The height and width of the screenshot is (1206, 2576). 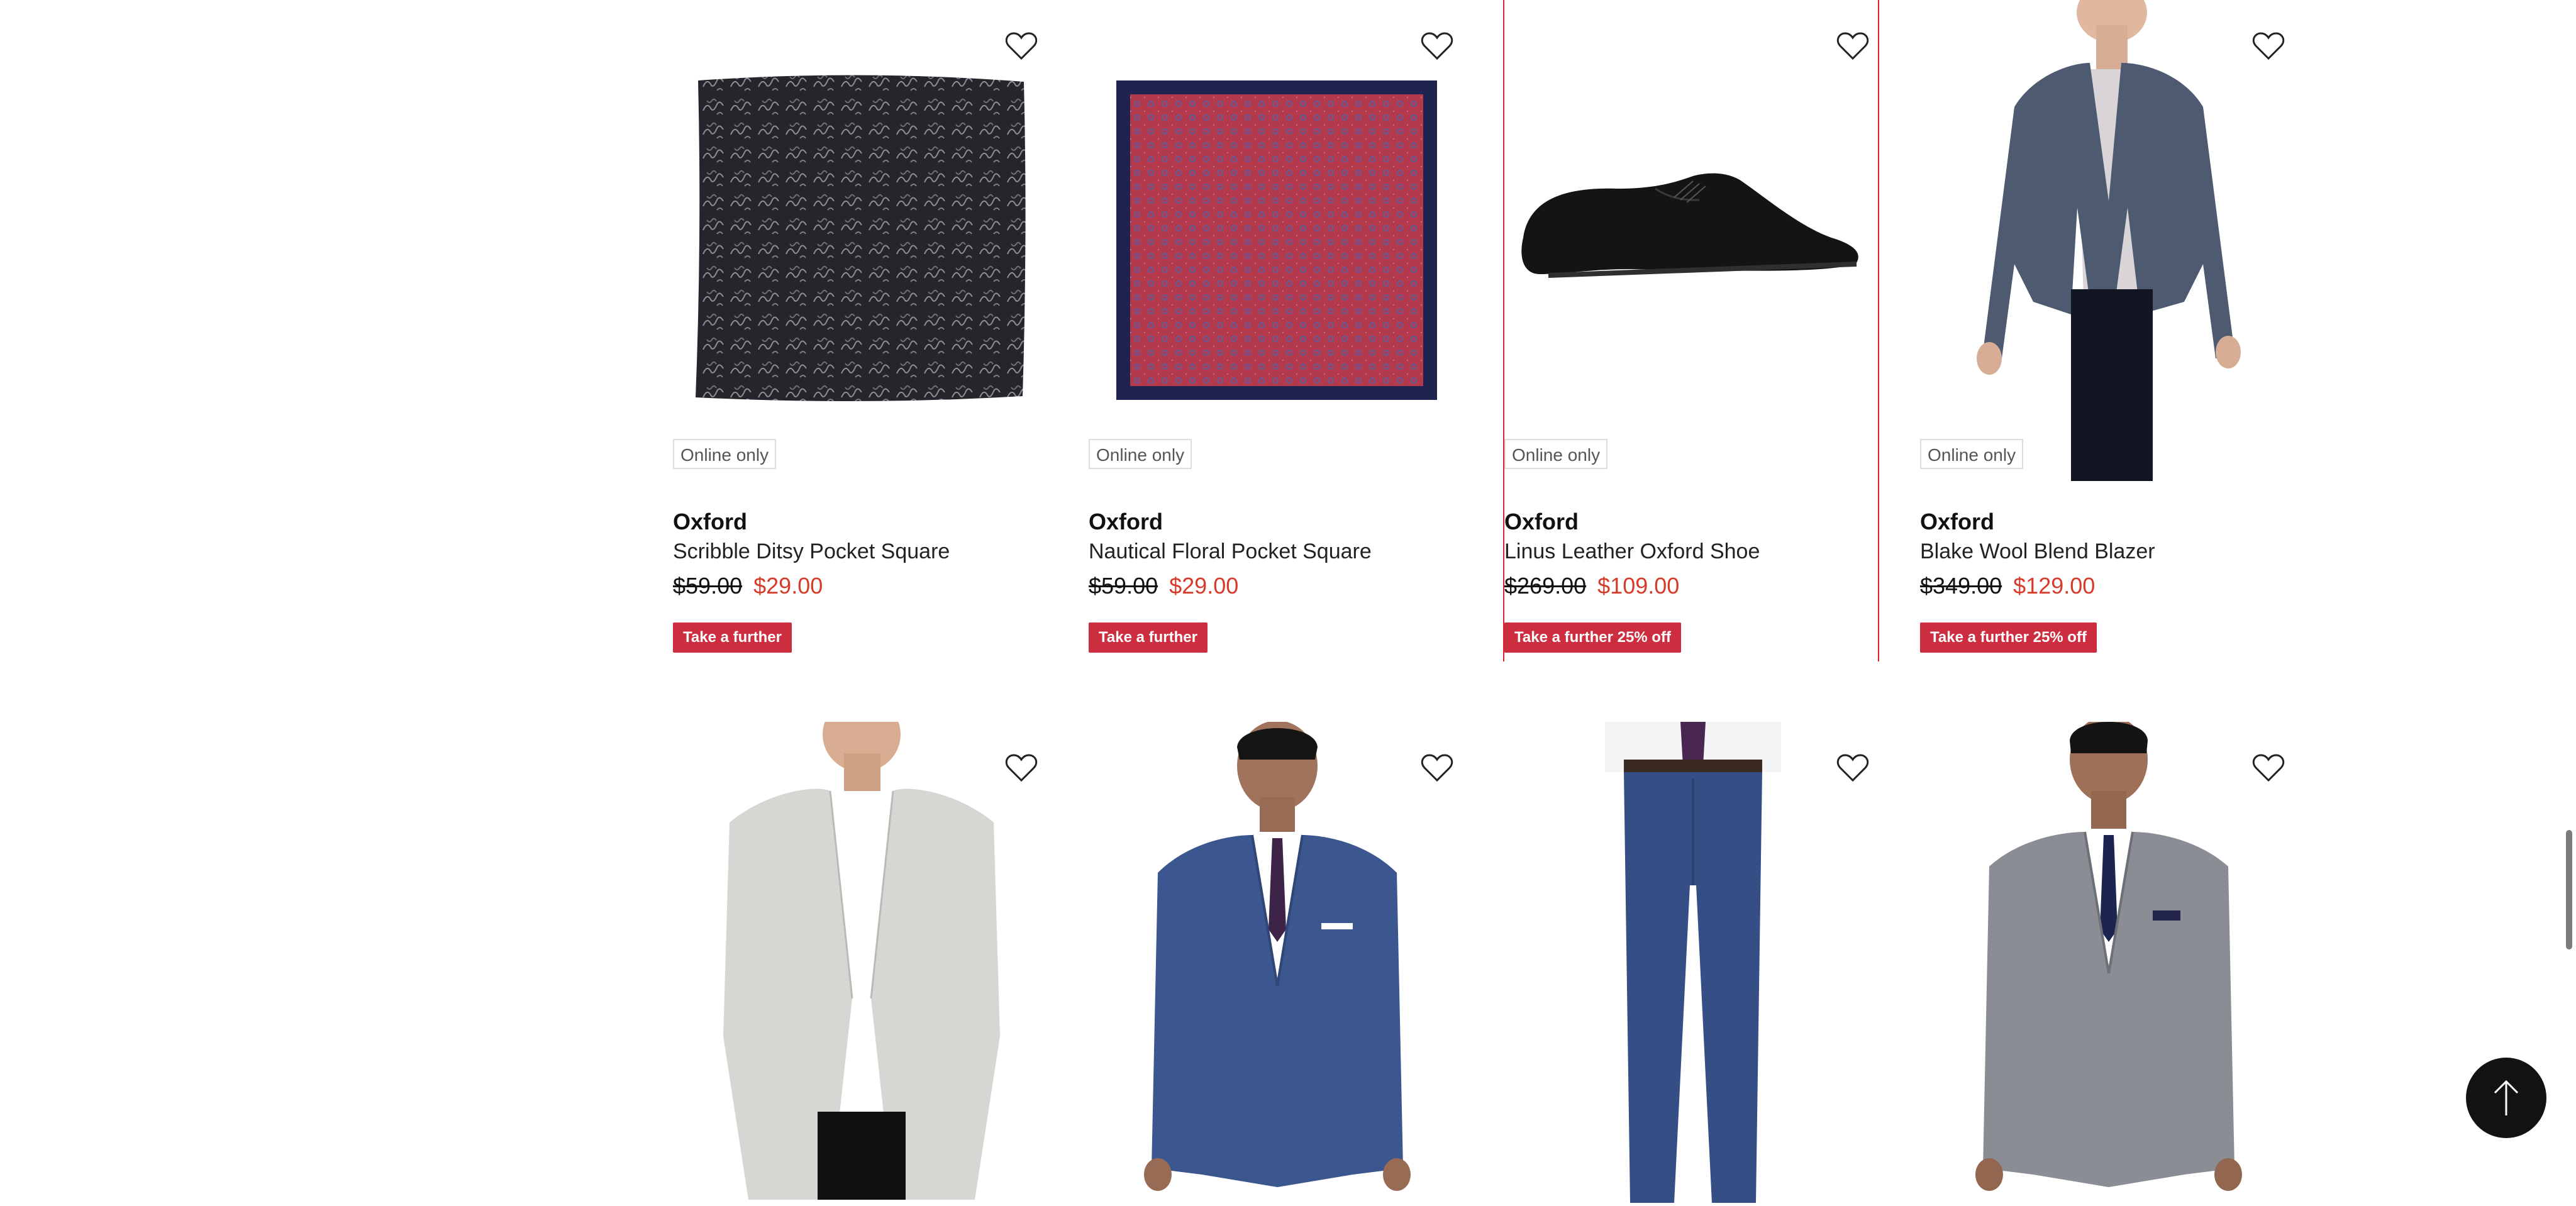 What do you see at coordinates (1277, 956) in the screenshot?
I see `blue-suit-model-image` at bounding box center [1277, 956].